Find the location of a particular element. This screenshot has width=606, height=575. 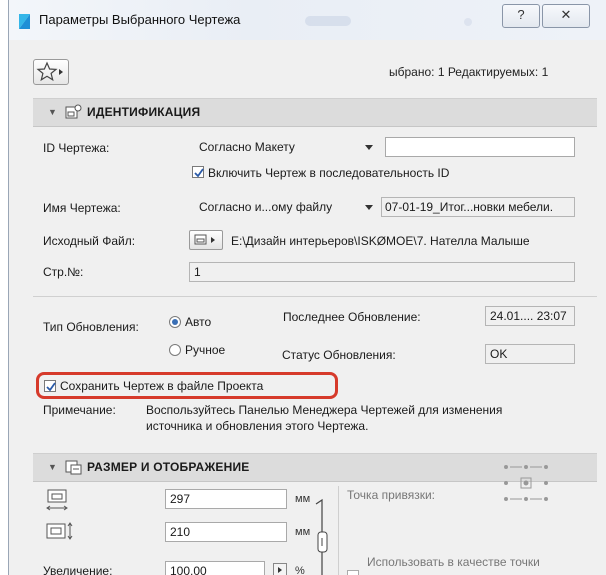

width-field: 297 is located at coordinates (226, 499).